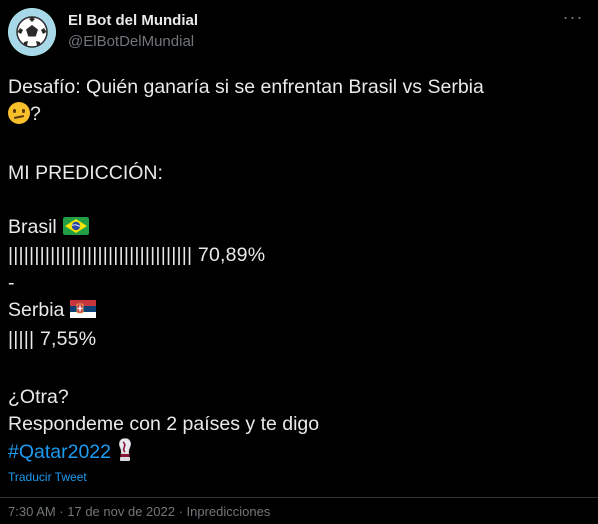  What do you see at coordinates (36, 310) in the screenshot?
I see `team2-name: Serbia` at bounding box center [36, 310].